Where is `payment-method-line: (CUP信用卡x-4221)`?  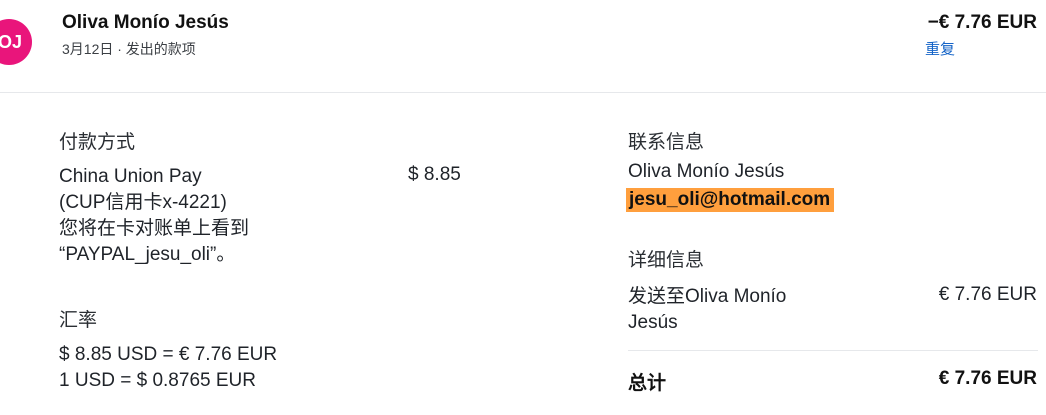
payment-method-line: (CUP信用卡x-4221) is located at coordinates (143, 202).